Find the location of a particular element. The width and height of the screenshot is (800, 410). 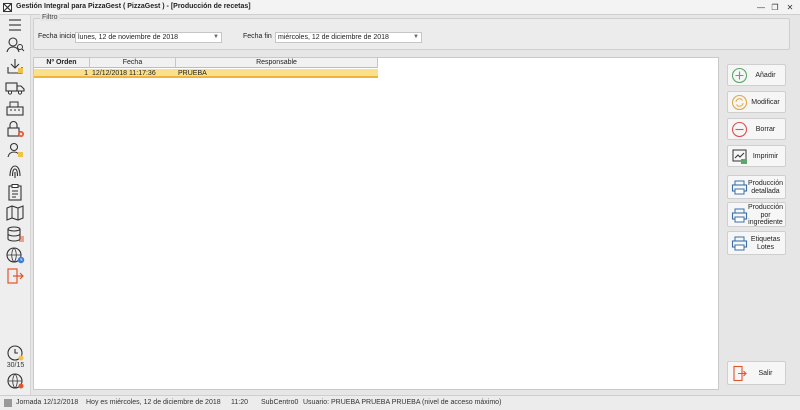

end-date-value: miércoles, 12 de diciembre de 2018 is located at coordinates (333, 37).